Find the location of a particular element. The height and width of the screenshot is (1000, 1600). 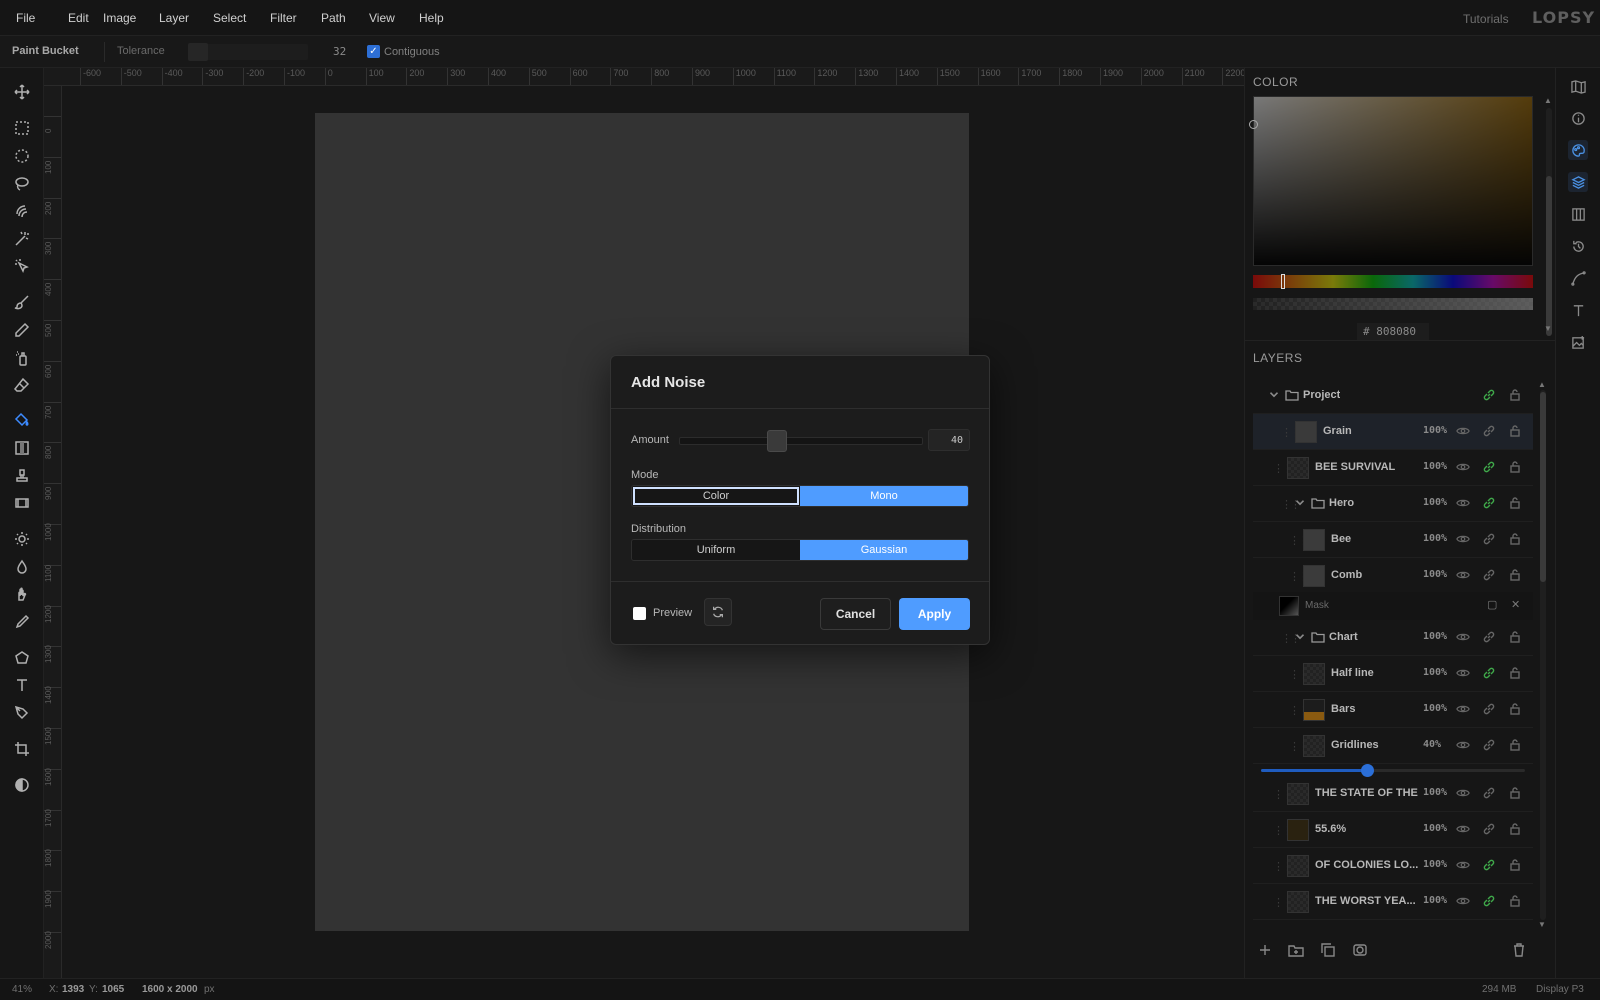

layer-row: ⋮⋮ Gridlines 40% is located at coordinates (1393, 746).